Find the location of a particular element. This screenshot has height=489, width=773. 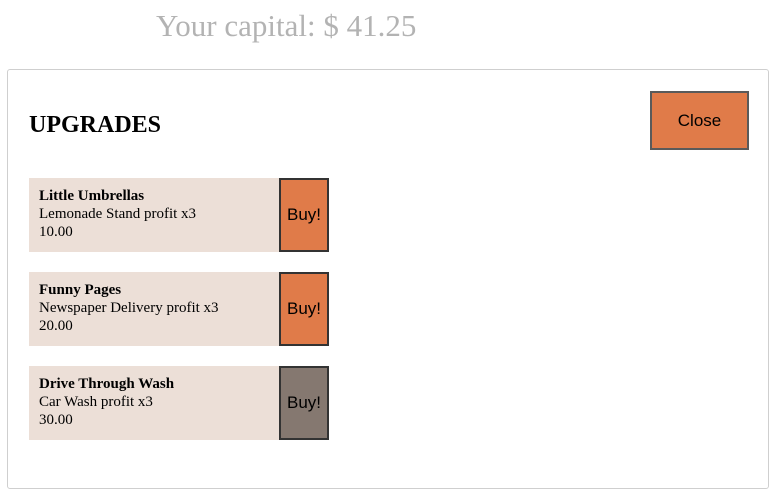

close-button: Close is located at coordinates (699, 120).